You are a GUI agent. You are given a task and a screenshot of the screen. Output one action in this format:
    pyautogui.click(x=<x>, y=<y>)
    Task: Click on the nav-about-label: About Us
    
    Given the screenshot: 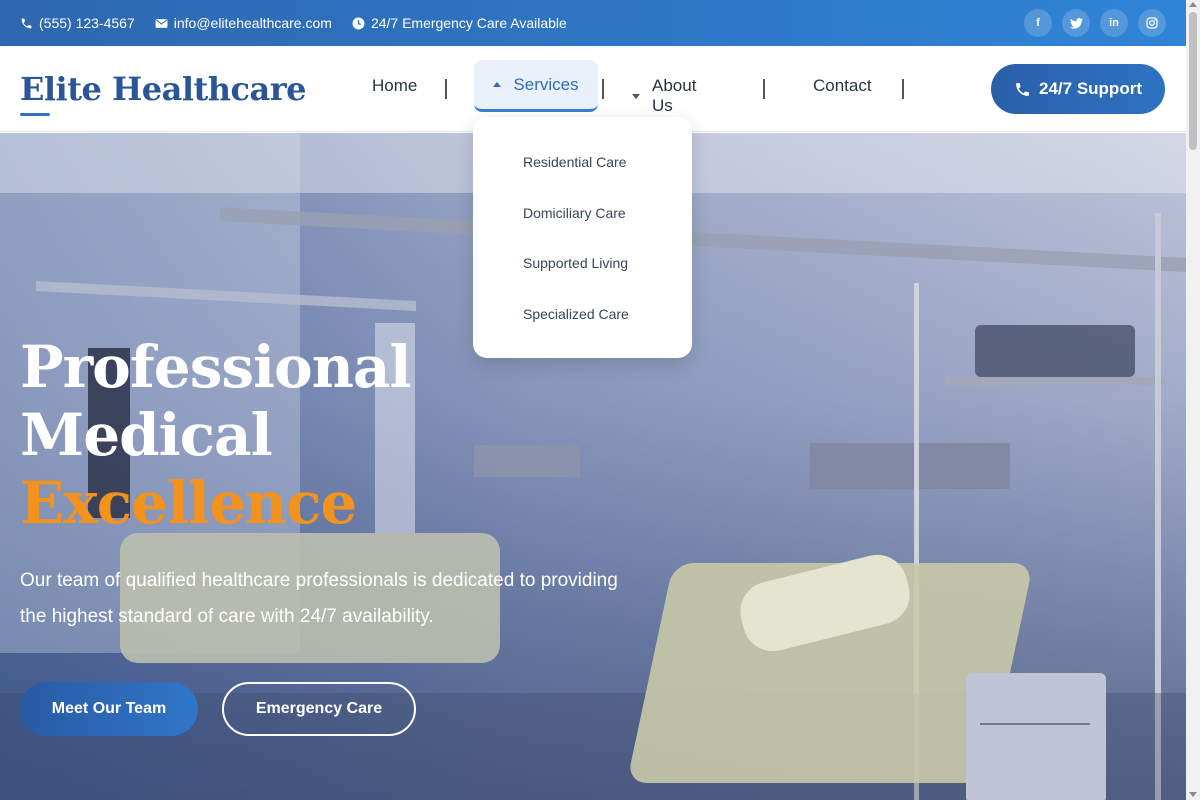 What is the action you would take?
    pyautogui.click(x=674, y=95)
    